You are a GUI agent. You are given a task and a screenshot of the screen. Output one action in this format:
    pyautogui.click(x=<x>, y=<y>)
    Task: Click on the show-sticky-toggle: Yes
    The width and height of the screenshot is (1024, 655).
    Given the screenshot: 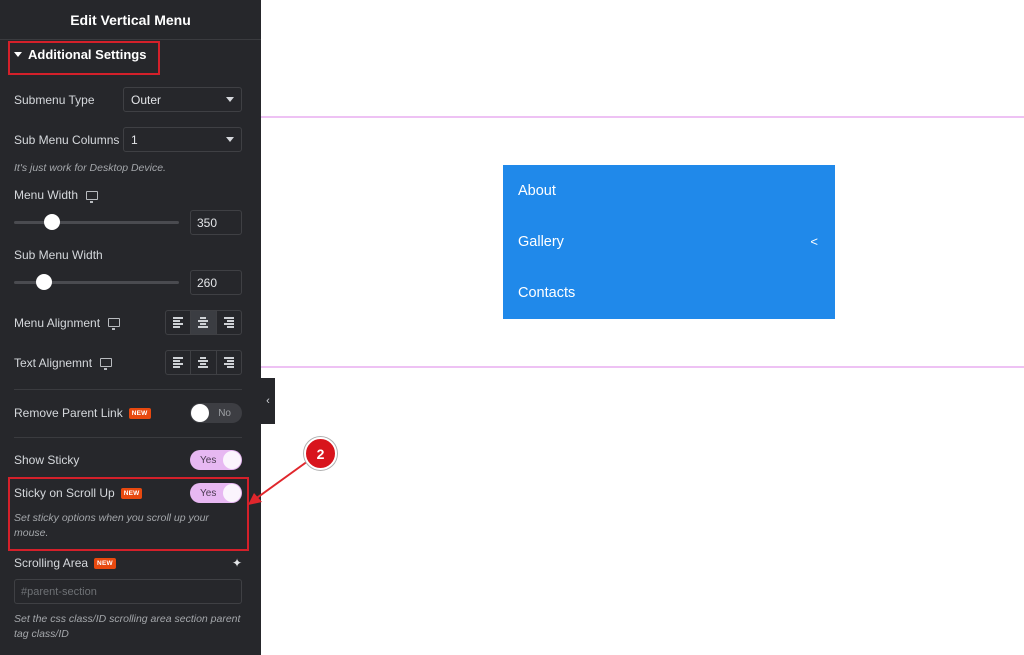 What is the action you would take?
    pyautogui.click(x=216, y=460)
    